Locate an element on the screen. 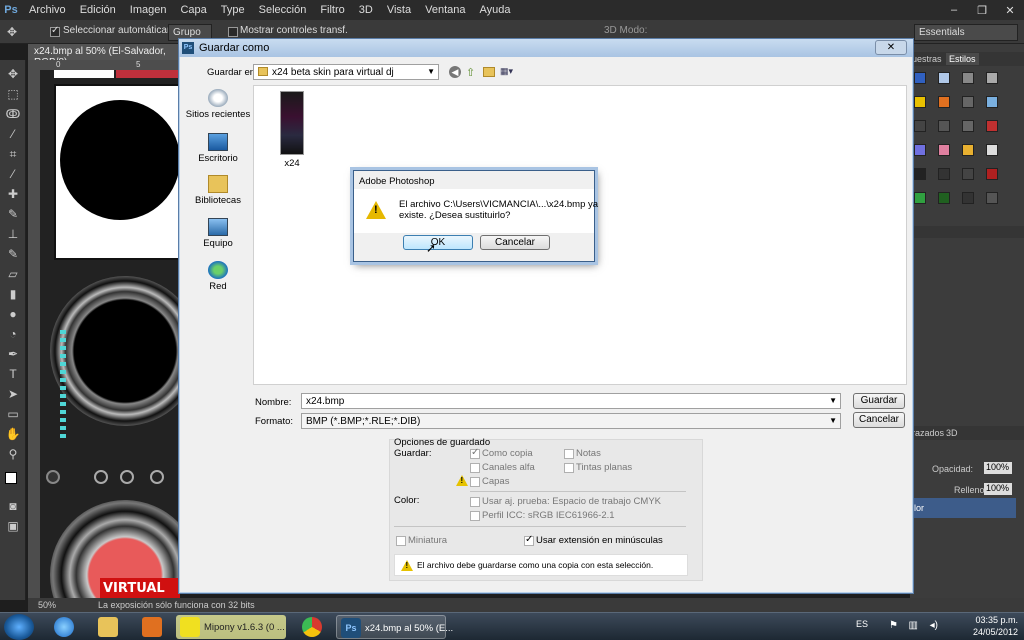  view-menu-icon: ▦▾ is located at coordinates (509, 72).